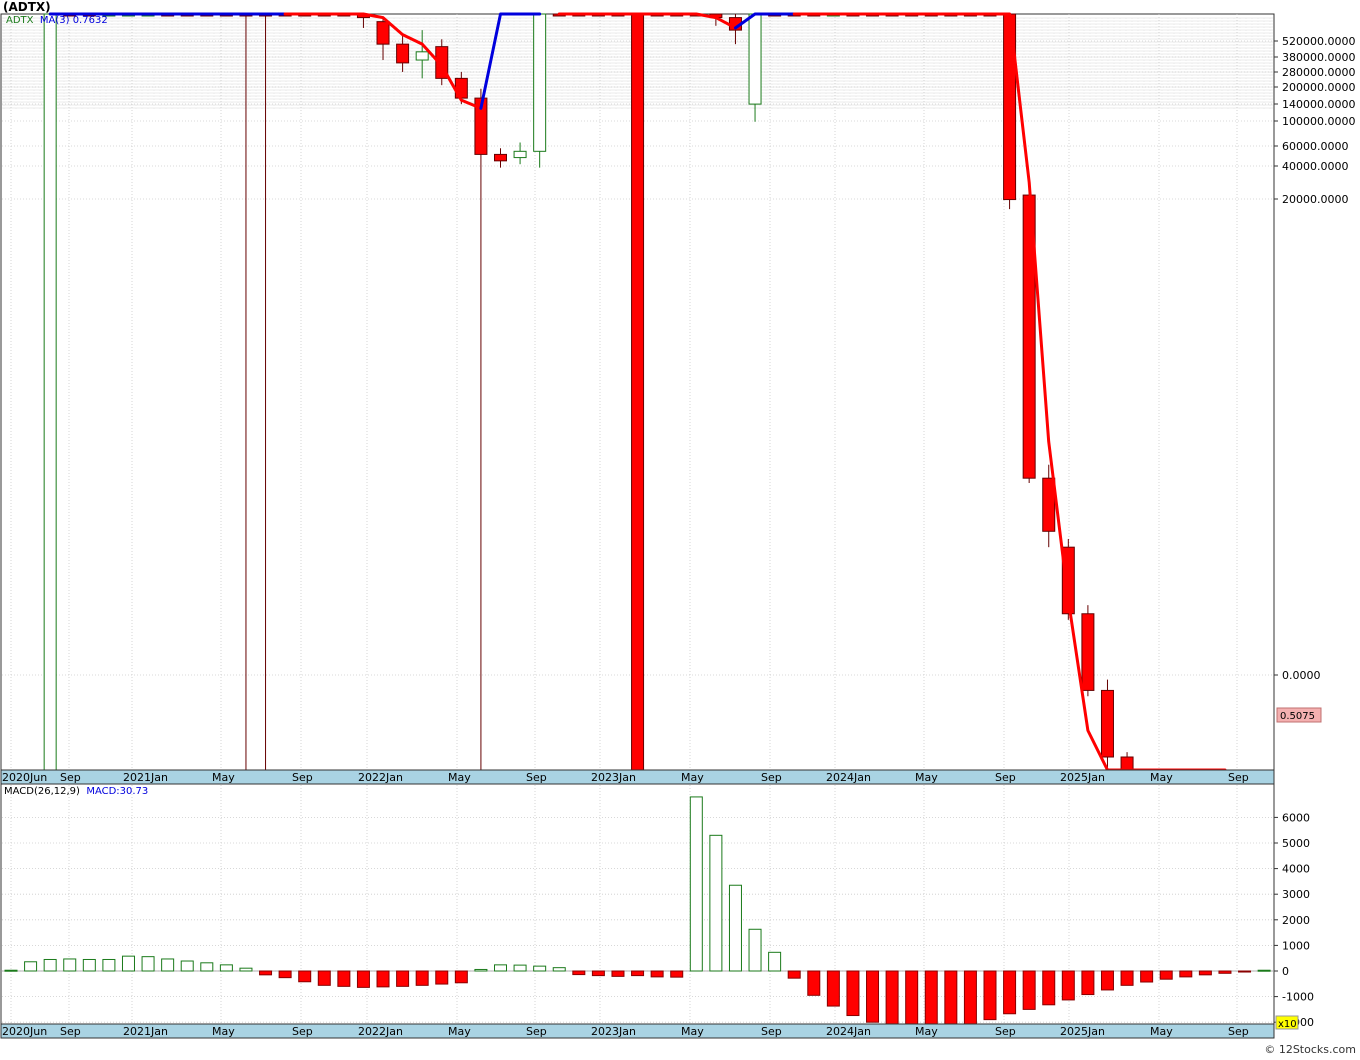 This screenshot has height=1060, width=1360. What do you see at coordinates (1082, 777) in the screenshot?
I see `x-tick-label: 2025Jan` at bounding box center [1082, 777].